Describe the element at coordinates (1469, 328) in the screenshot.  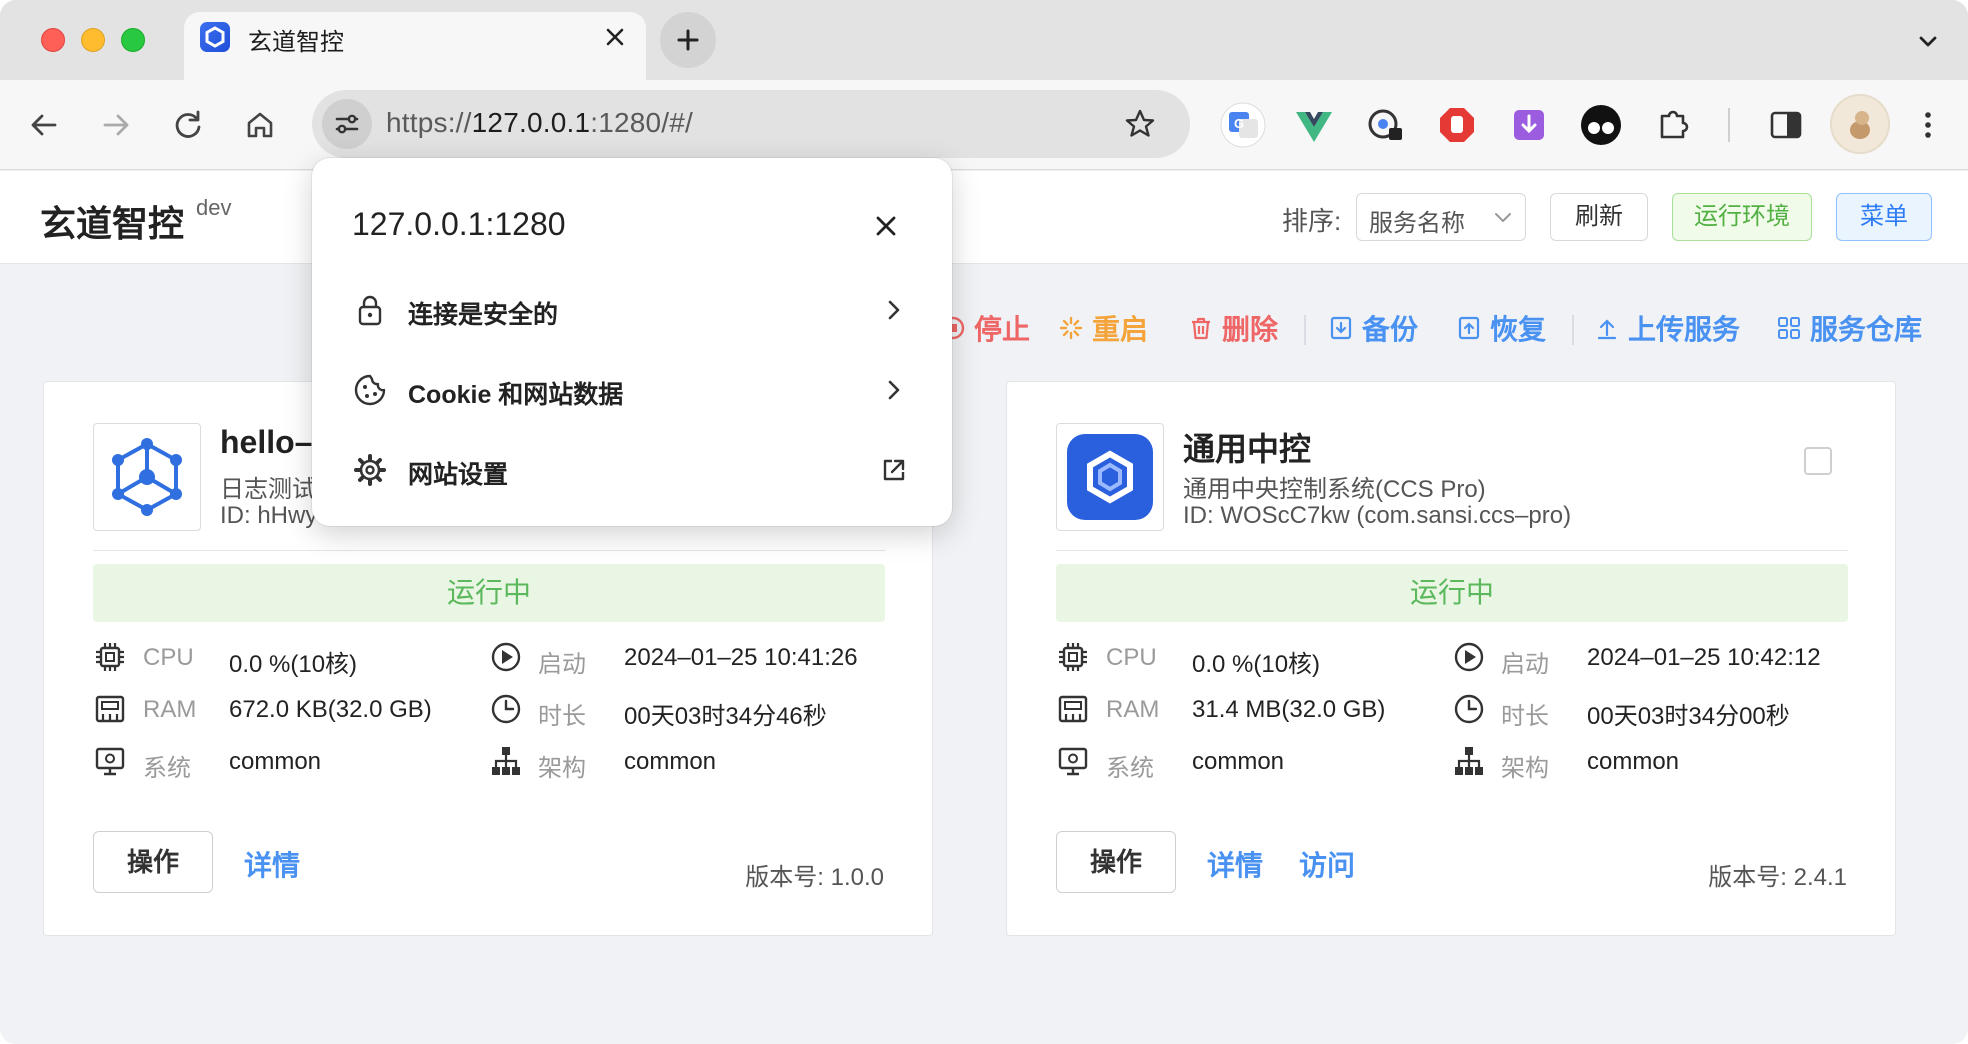
I see `restore-icon` at that location.